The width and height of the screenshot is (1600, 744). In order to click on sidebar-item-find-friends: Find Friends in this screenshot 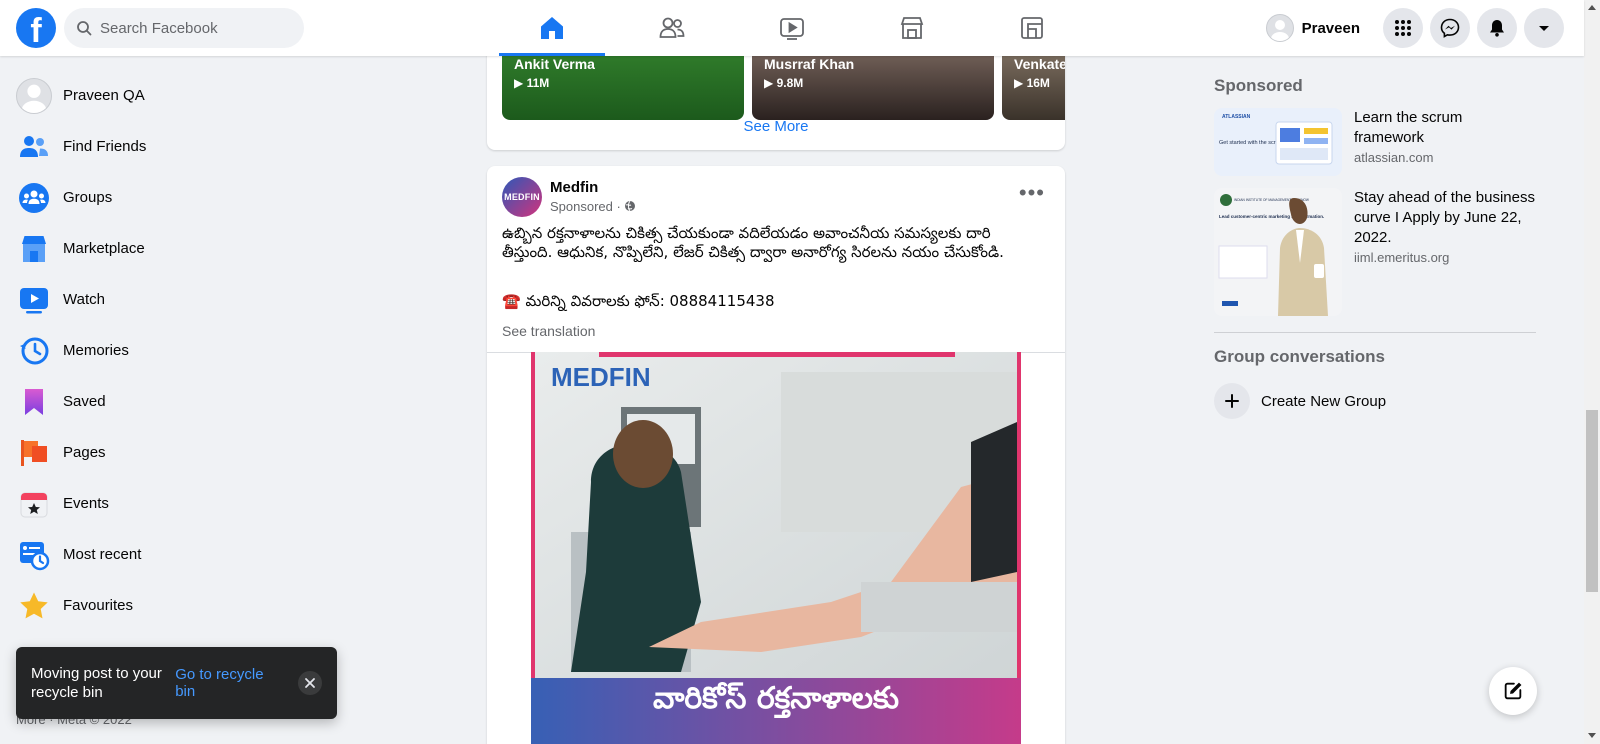, I will do `click(178, 146)`.